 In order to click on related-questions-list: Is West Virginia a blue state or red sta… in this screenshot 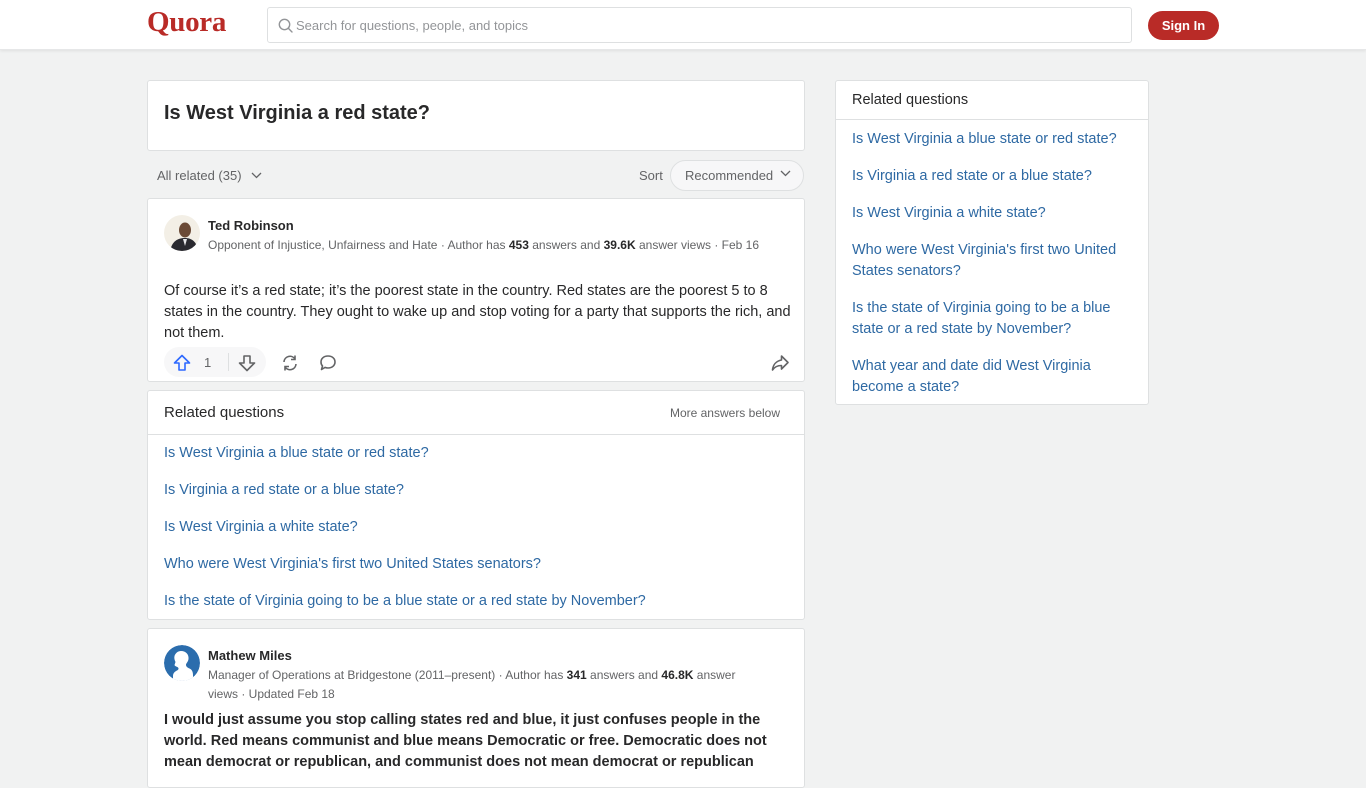, I will do `click(405, 536)`.